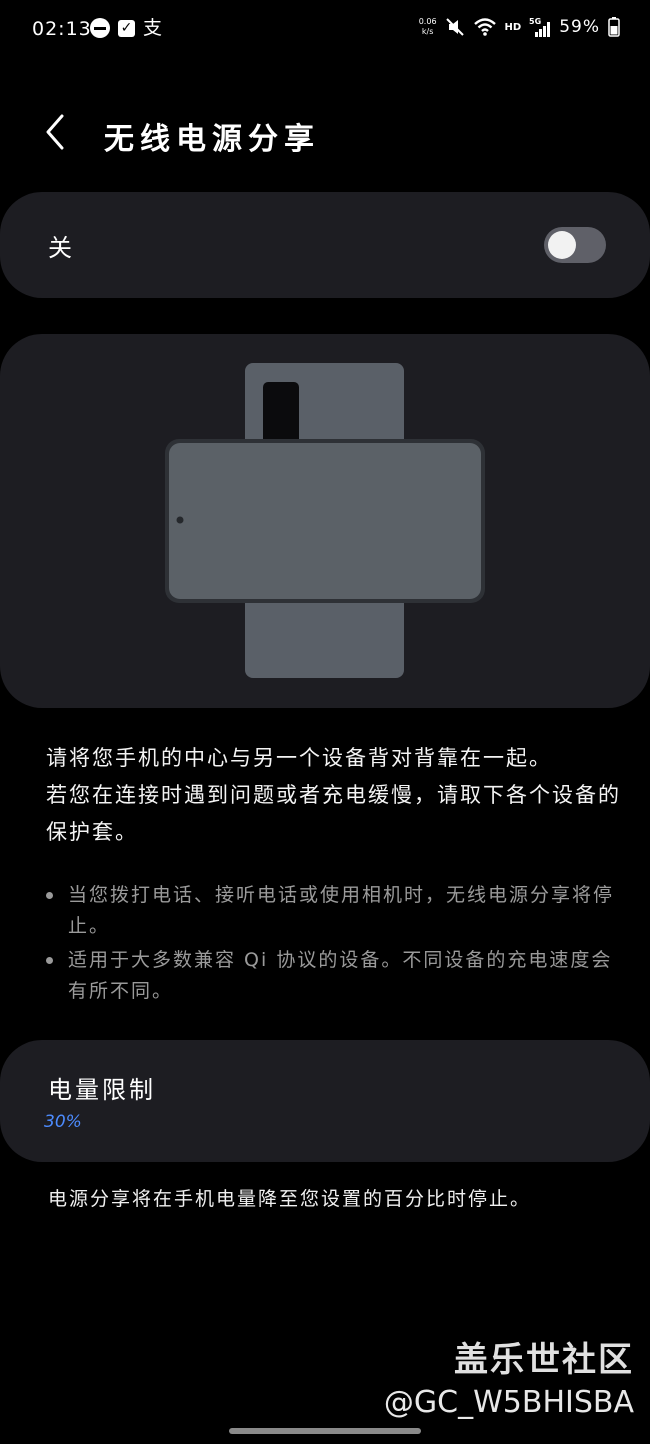 The width and height of the screenshot is (650, 1444). Describe the element at coordinates (325, 1101) in the screenshot. I see `battery-limit-row: 电量限制 30%` at that location.